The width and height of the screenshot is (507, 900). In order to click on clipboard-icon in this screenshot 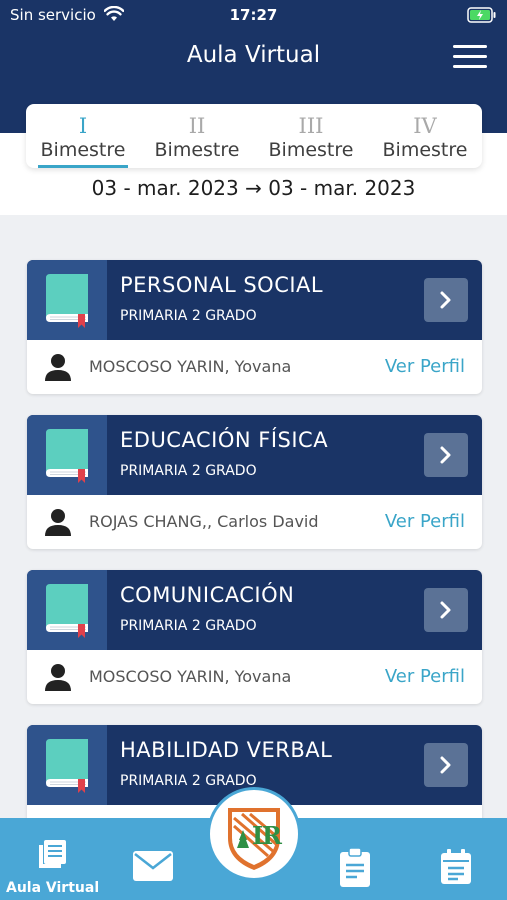, I will do `click(355, 867)`.